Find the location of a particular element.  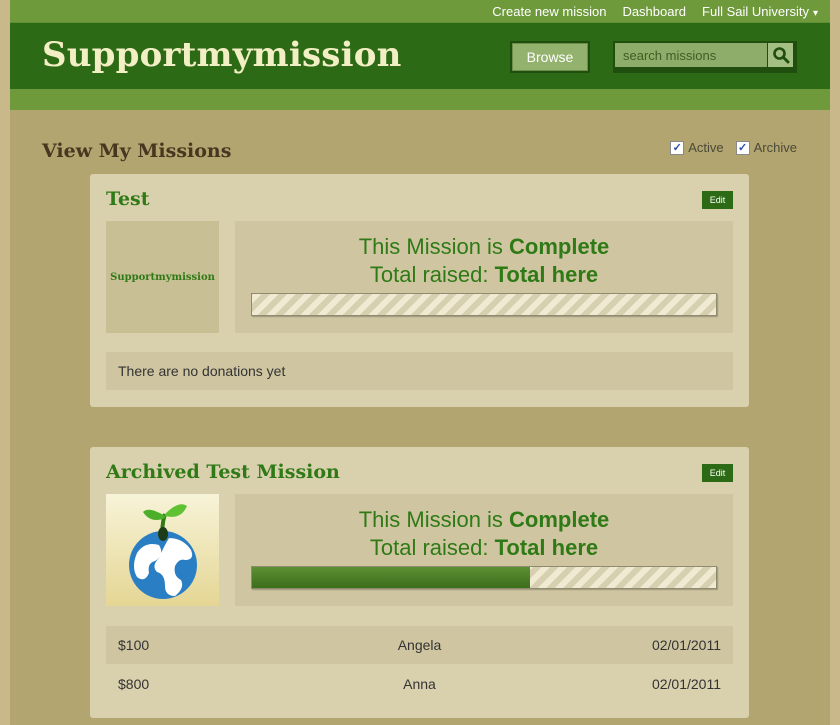

globe-sprout-icon is located at coordinates (162, 551).